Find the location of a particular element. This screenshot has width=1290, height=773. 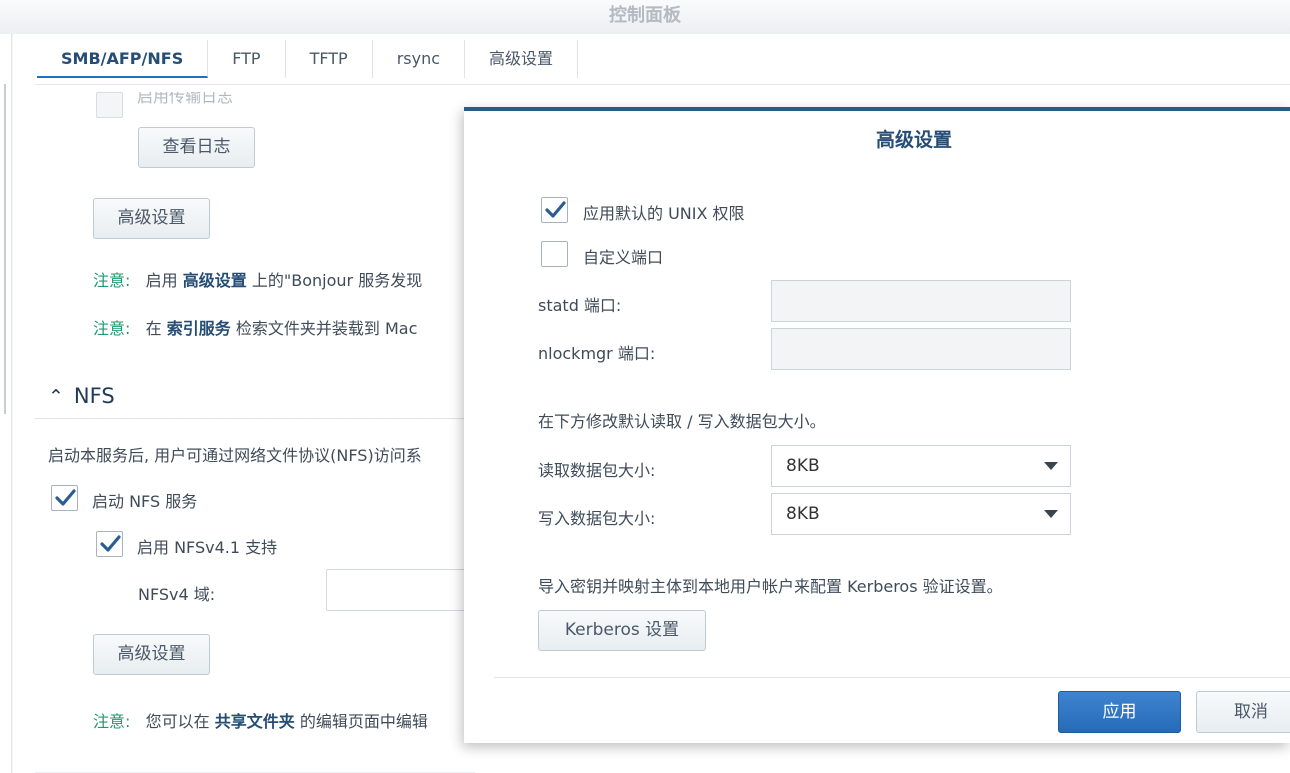

title-bar: 控制面板 is located at coordinates (645, 17).